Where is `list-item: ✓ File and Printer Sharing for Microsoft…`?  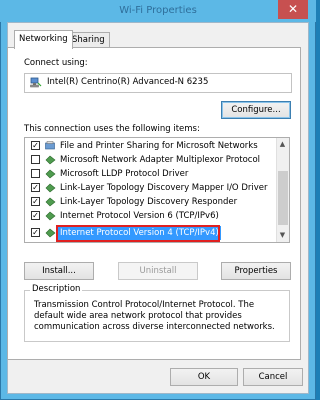
list-item: ✓ File and Printer Sharing for Microsoft… is located at coordinates (151, 146).